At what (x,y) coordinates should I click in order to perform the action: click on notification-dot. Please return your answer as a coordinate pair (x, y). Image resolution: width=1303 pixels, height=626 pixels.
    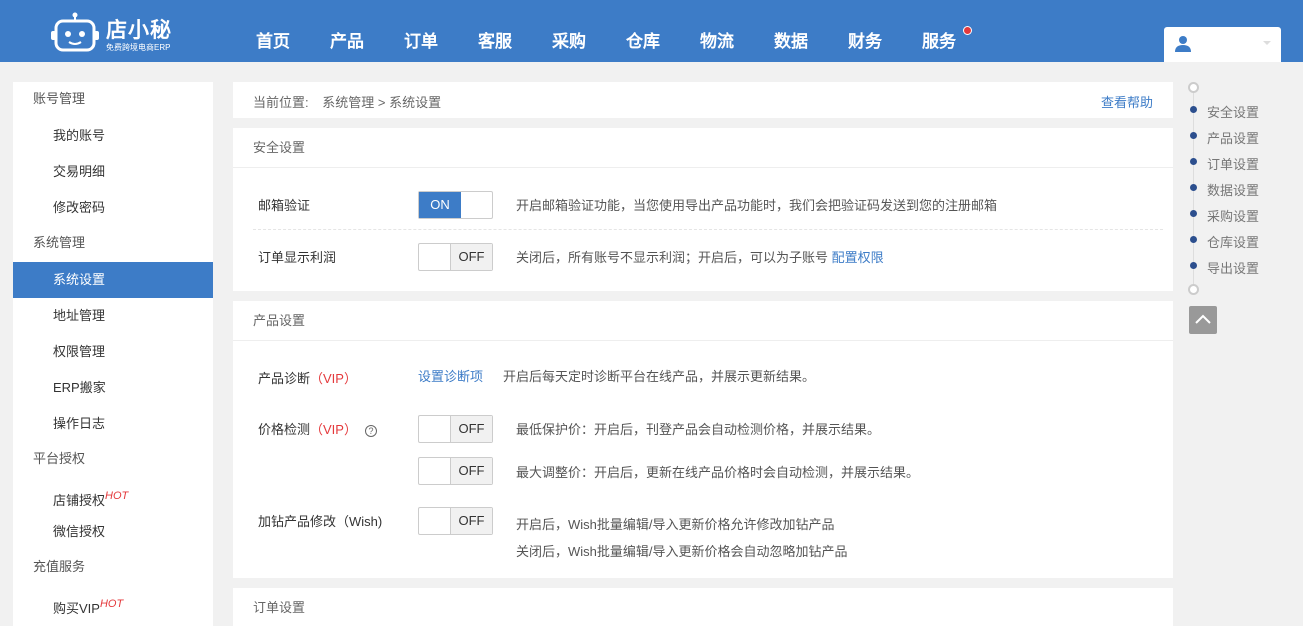
    Looking at the image, I should click on (967, 30).